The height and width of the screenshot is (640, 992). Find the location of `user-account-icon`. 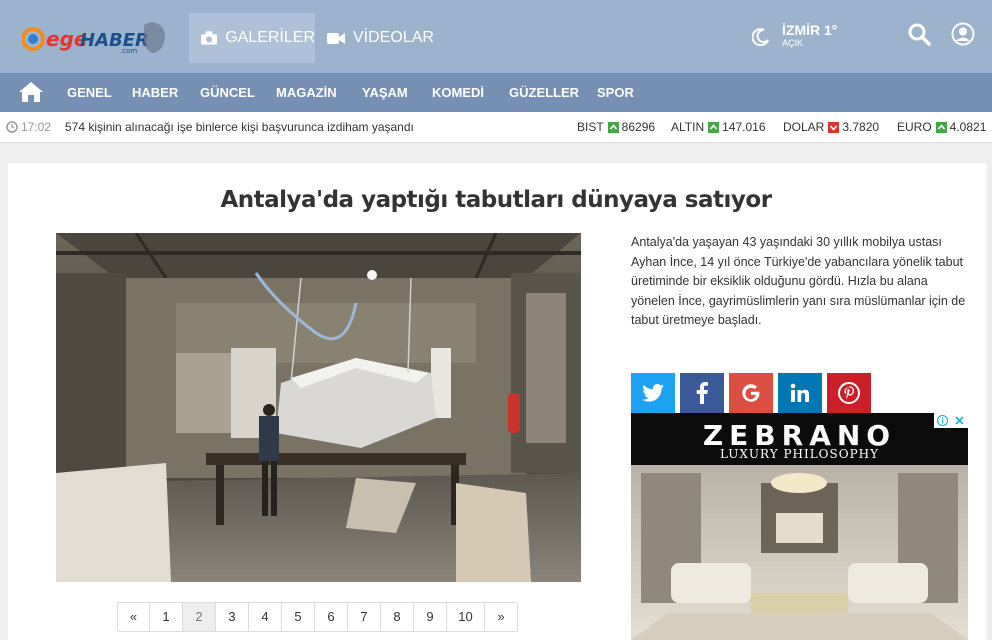

user-account-icon is located at coordinates (964, 35).